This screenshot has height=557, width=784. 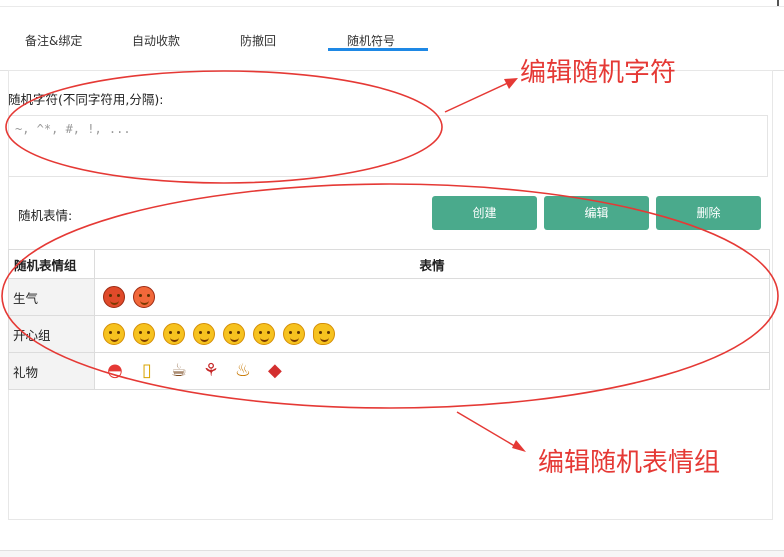 What do you see at coordinates (51, 334) in the screenshot?
I see `group-name: 开心组` at bounding box center [51, 334].